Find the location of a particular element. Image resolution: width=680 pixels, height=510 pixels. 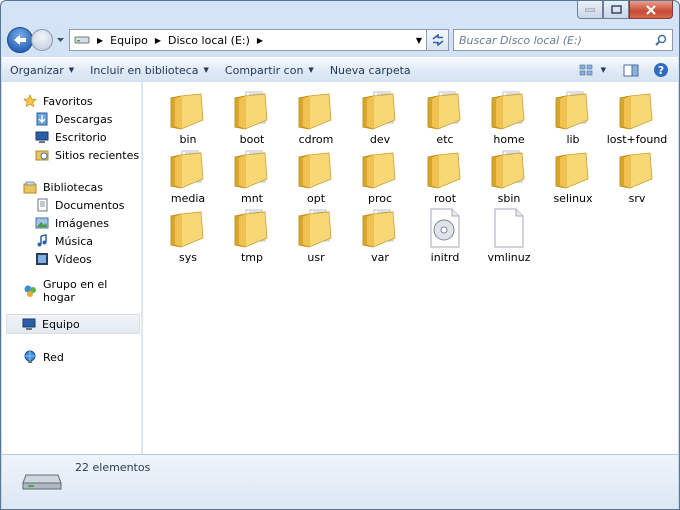

computer-icon is located at coordinates (29, 324).